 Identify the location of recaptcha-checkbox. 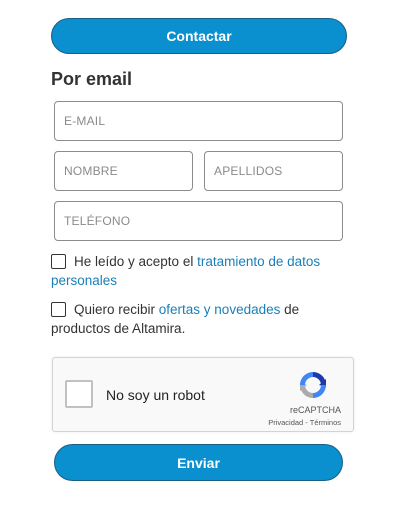
(79, 394).